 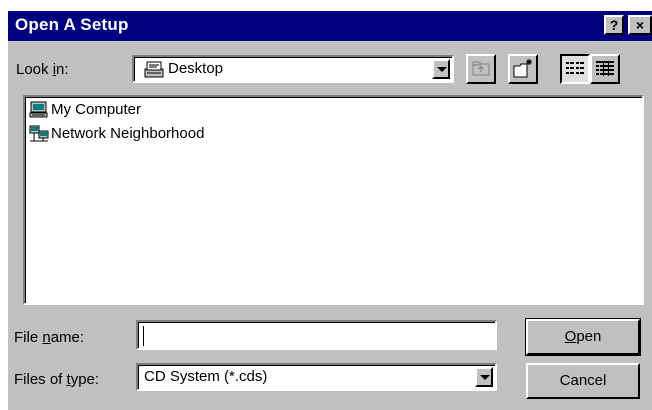 I want to click on file-name-label-accel: n, so click(x=46, y=337).